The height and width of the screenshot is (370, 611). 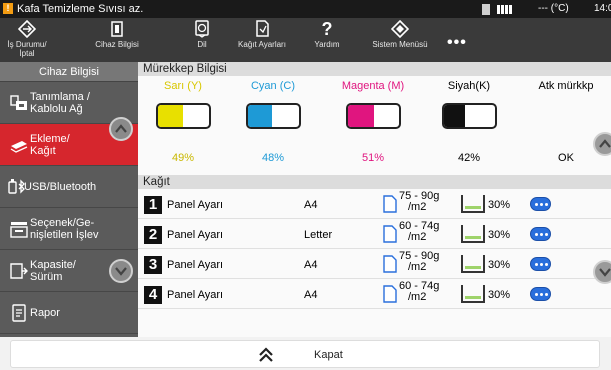 What do you see at coordinates (566, 86) in the screenshot?
I see `ink-name: Atk mürkkp` at bounding box center [566, 86].